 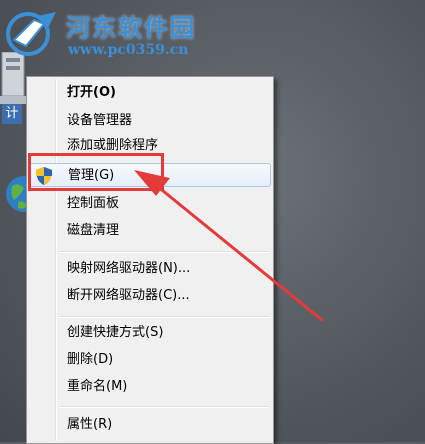 What do you see at coordinates (128, 50) in the screenshot?
I see `watermark-url: www.pc0359.cn` at bounding box center [128, 50].